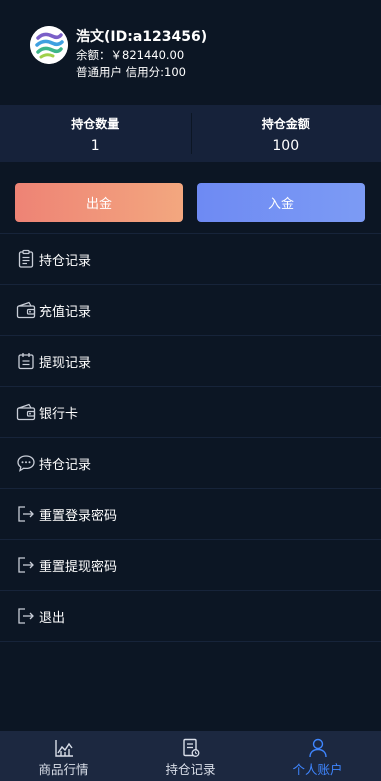 The image size is (381, 781). I want to click on menu-item-withdrawal-records: 提现记录, so click(190, 361).